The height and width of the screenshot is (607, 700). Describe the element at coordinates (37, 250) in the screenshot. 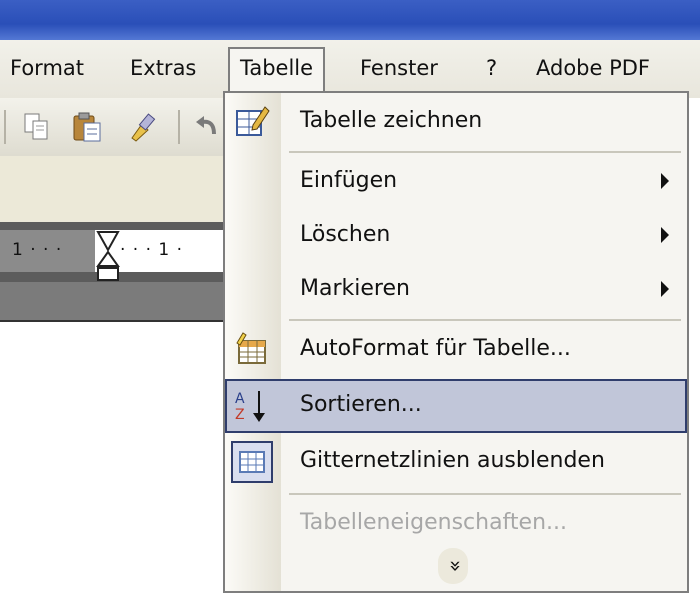

I see `ruler-marks-left: 1 · · ·` at that location.